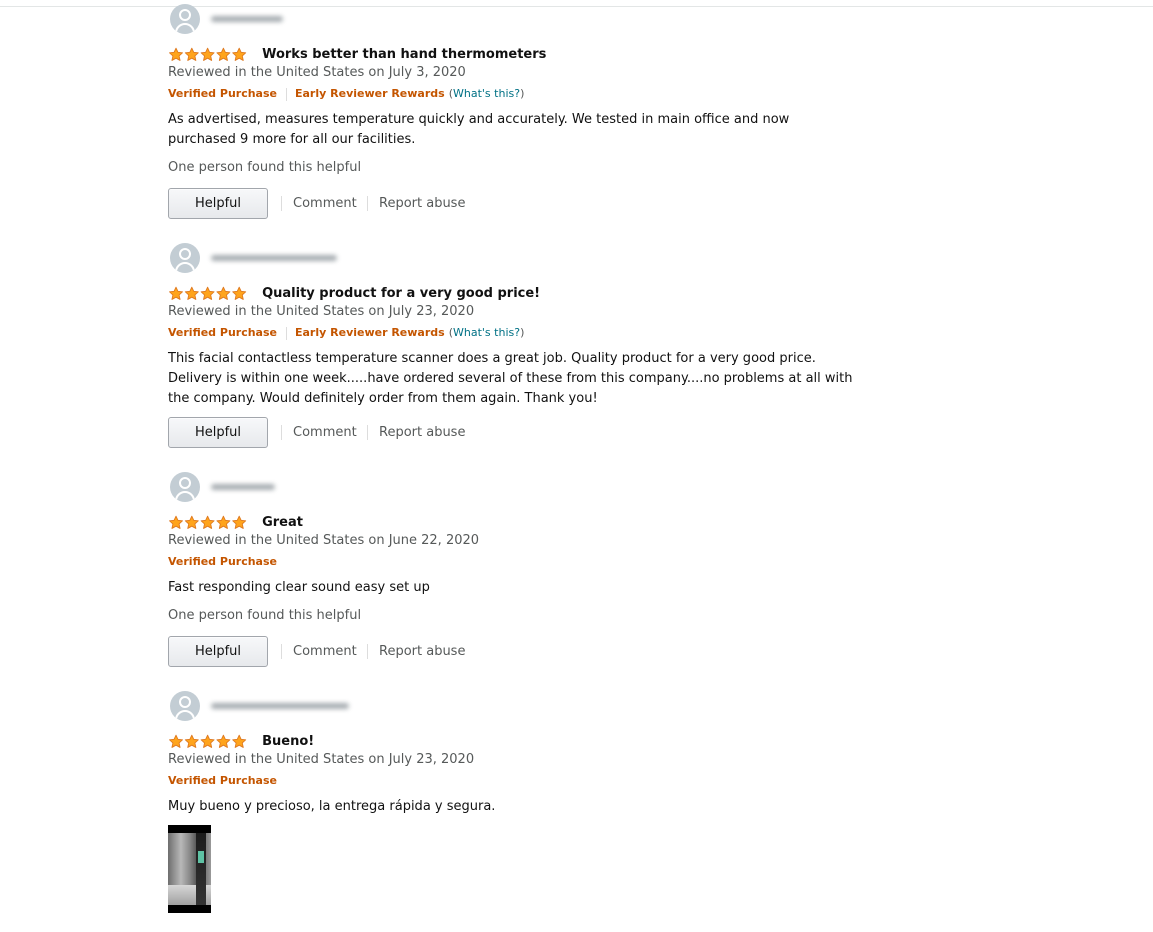  Describe the element at coordinates (189, 869) in the screenshot. I see `review-photo-thumbnail` at that location.